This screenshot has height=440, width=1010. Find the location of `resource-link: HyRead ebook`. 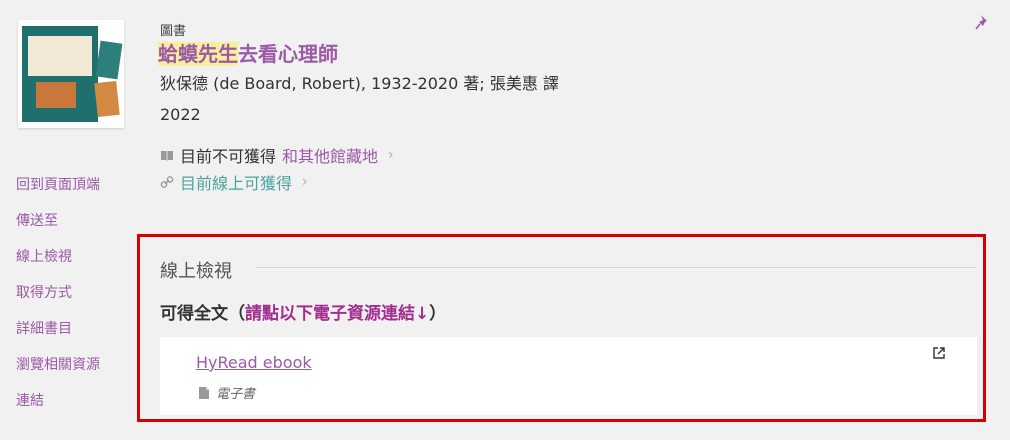

resource-link: HyRead ebook is located at coordinates (254, 362).